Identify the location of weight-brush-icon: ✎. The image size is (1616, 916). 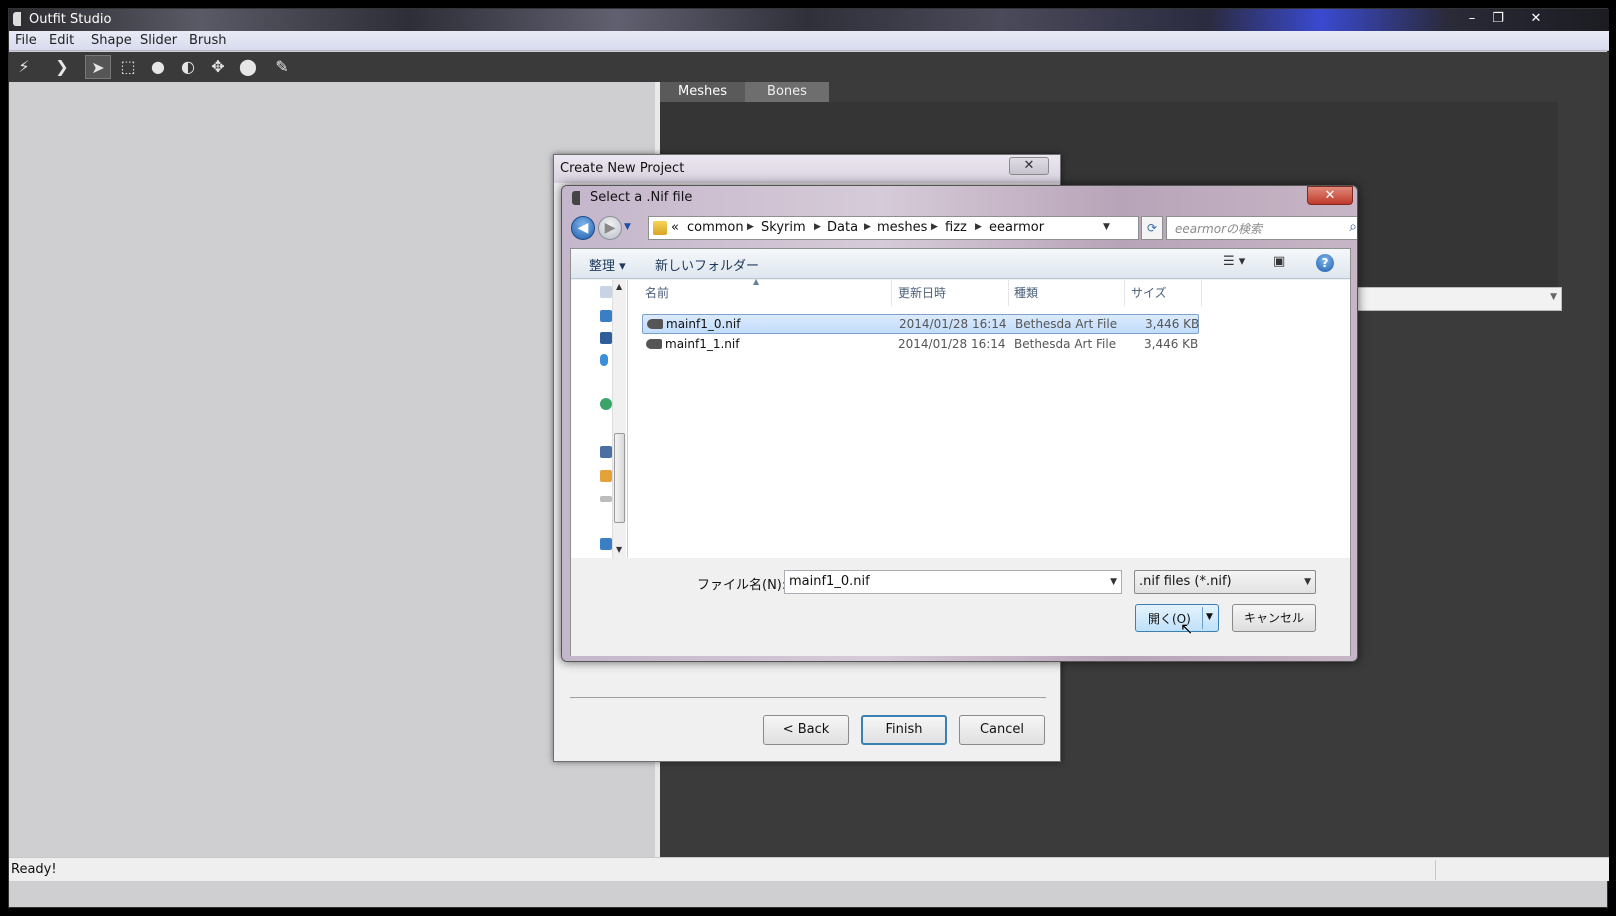
(282, 67).